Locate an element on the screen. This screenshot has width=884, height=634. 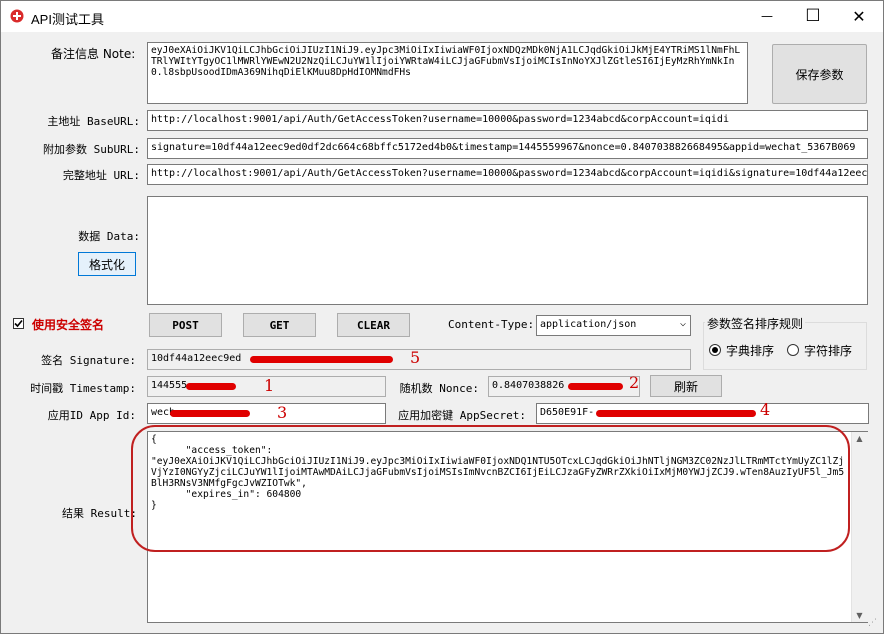
content-type-value: application/json is located at coordinates (588, 324).